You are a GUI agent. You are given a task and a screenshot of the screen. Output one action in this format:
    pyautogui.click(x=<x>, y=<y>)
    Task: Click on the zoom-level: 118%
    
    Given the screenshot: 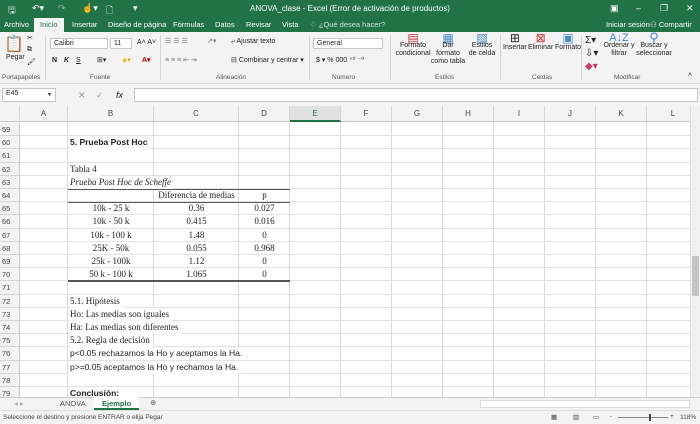 What is the action you would take?
    pyautogui.click(x=688, y=417)
    